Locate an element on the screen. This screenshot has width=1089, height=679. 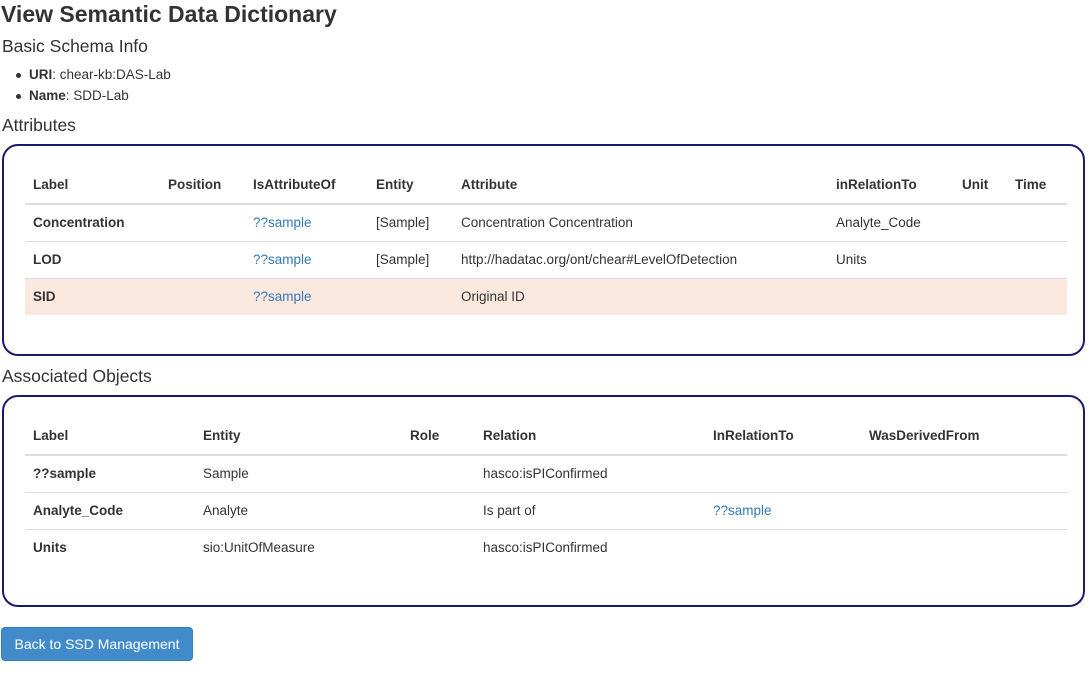
name-value: : SDD-Lab is located at coordinates (97, 95).